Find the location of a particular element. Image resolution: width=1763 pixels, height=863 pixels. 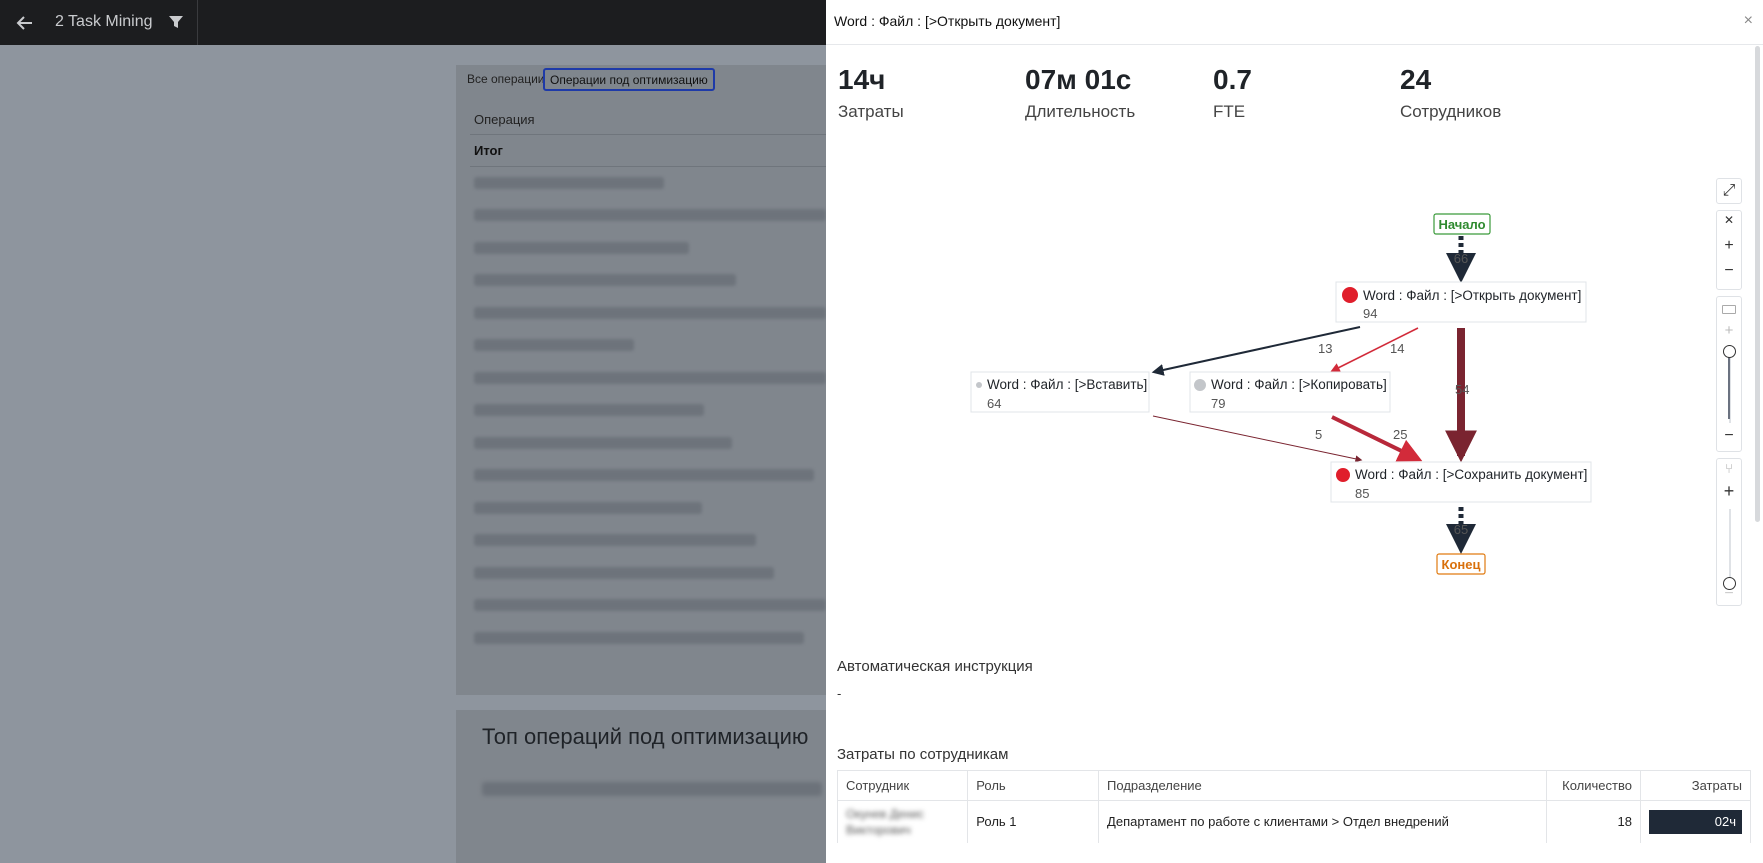

edge-count: 54 is located at coordinates (1462, 389).